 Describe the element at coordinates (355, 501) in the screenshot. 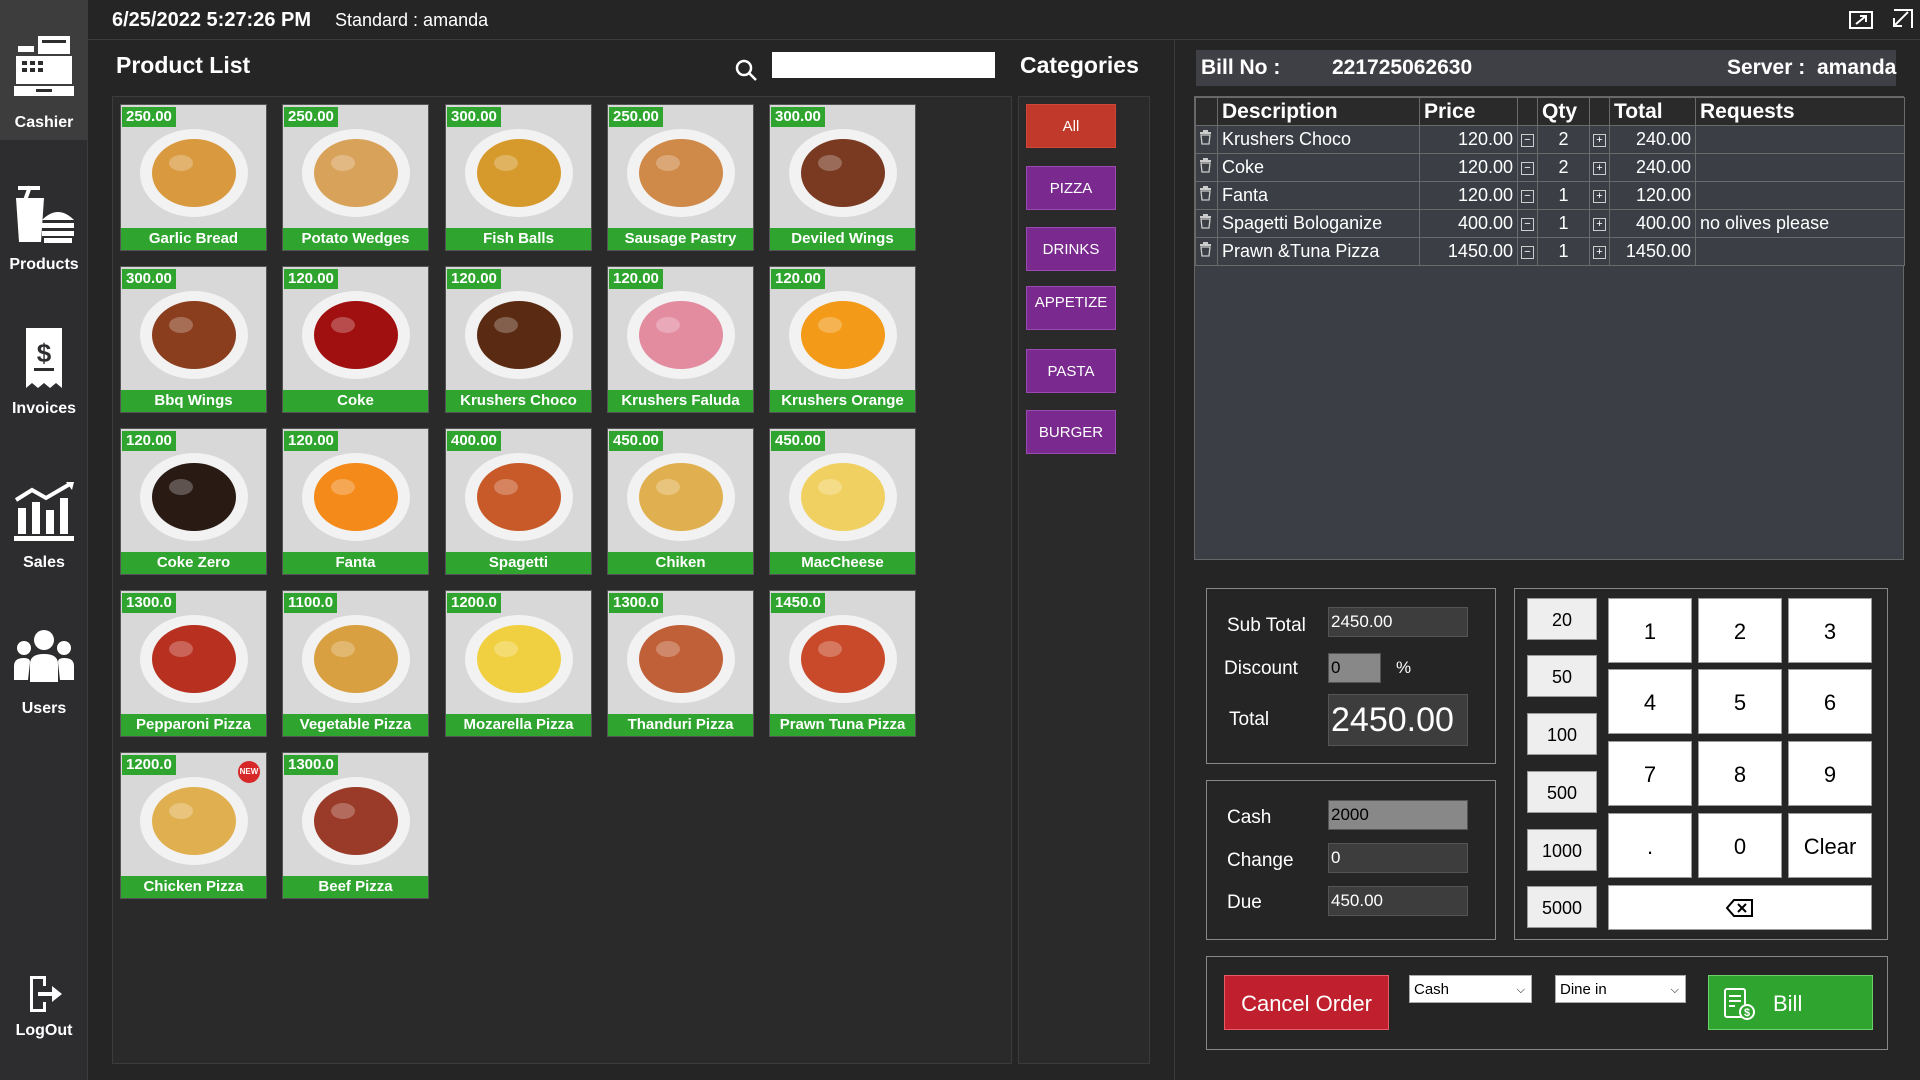

I see `product-card: 120.00 Fanta` at that location.